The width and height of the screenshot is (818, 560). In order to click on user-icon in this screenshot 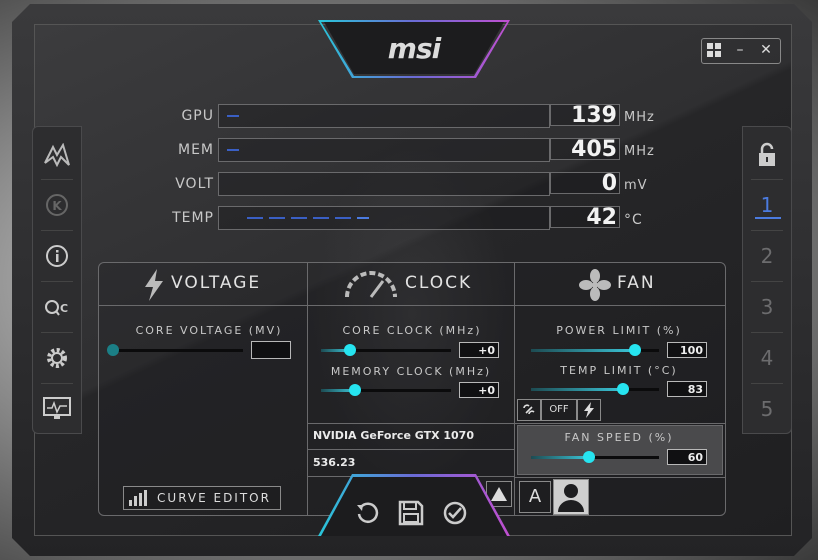, I will do `click(571, 498)`.